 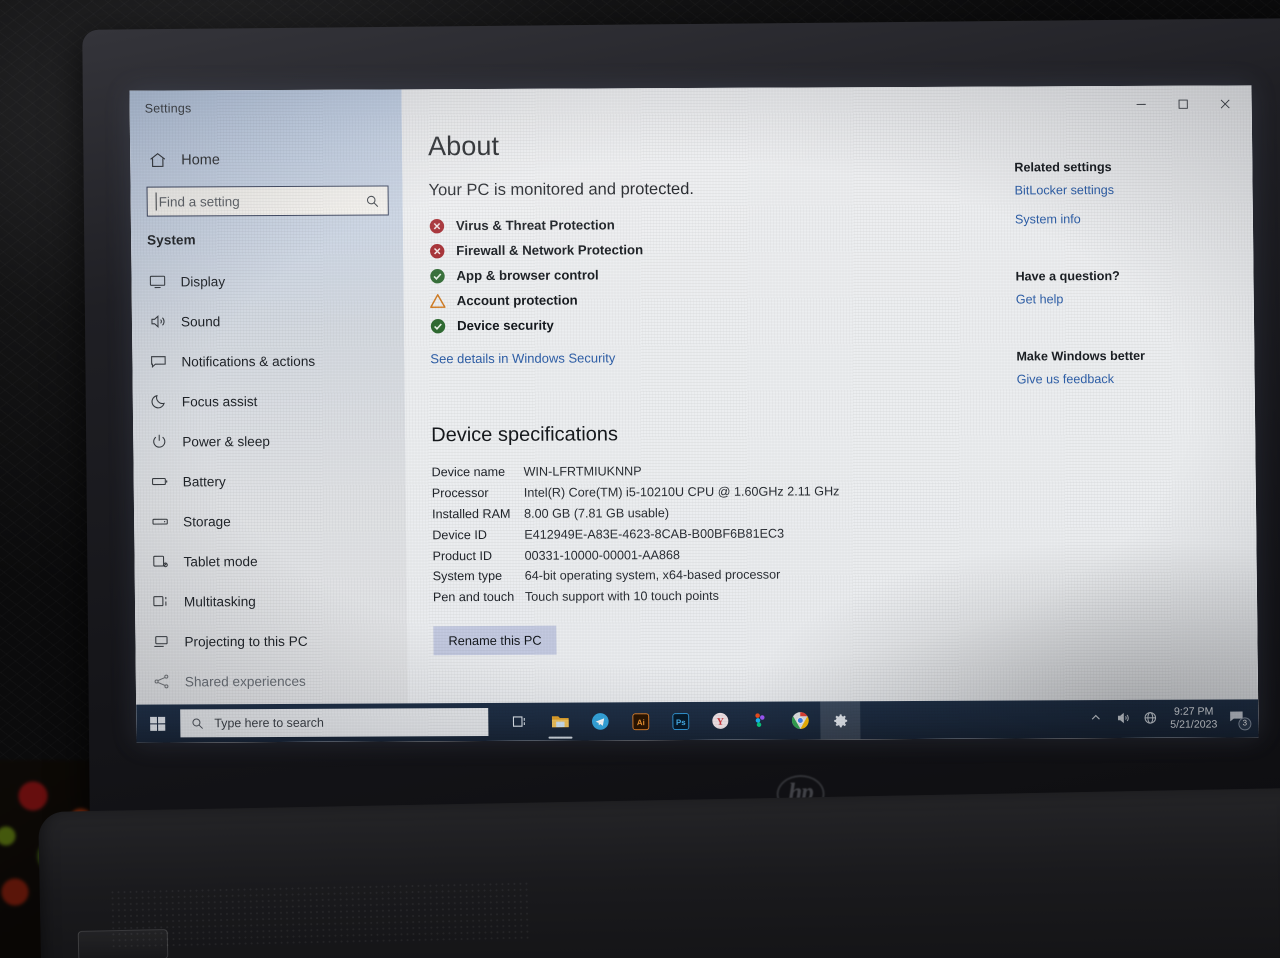 I want to click on power-icon, so click(x=159, y=441).